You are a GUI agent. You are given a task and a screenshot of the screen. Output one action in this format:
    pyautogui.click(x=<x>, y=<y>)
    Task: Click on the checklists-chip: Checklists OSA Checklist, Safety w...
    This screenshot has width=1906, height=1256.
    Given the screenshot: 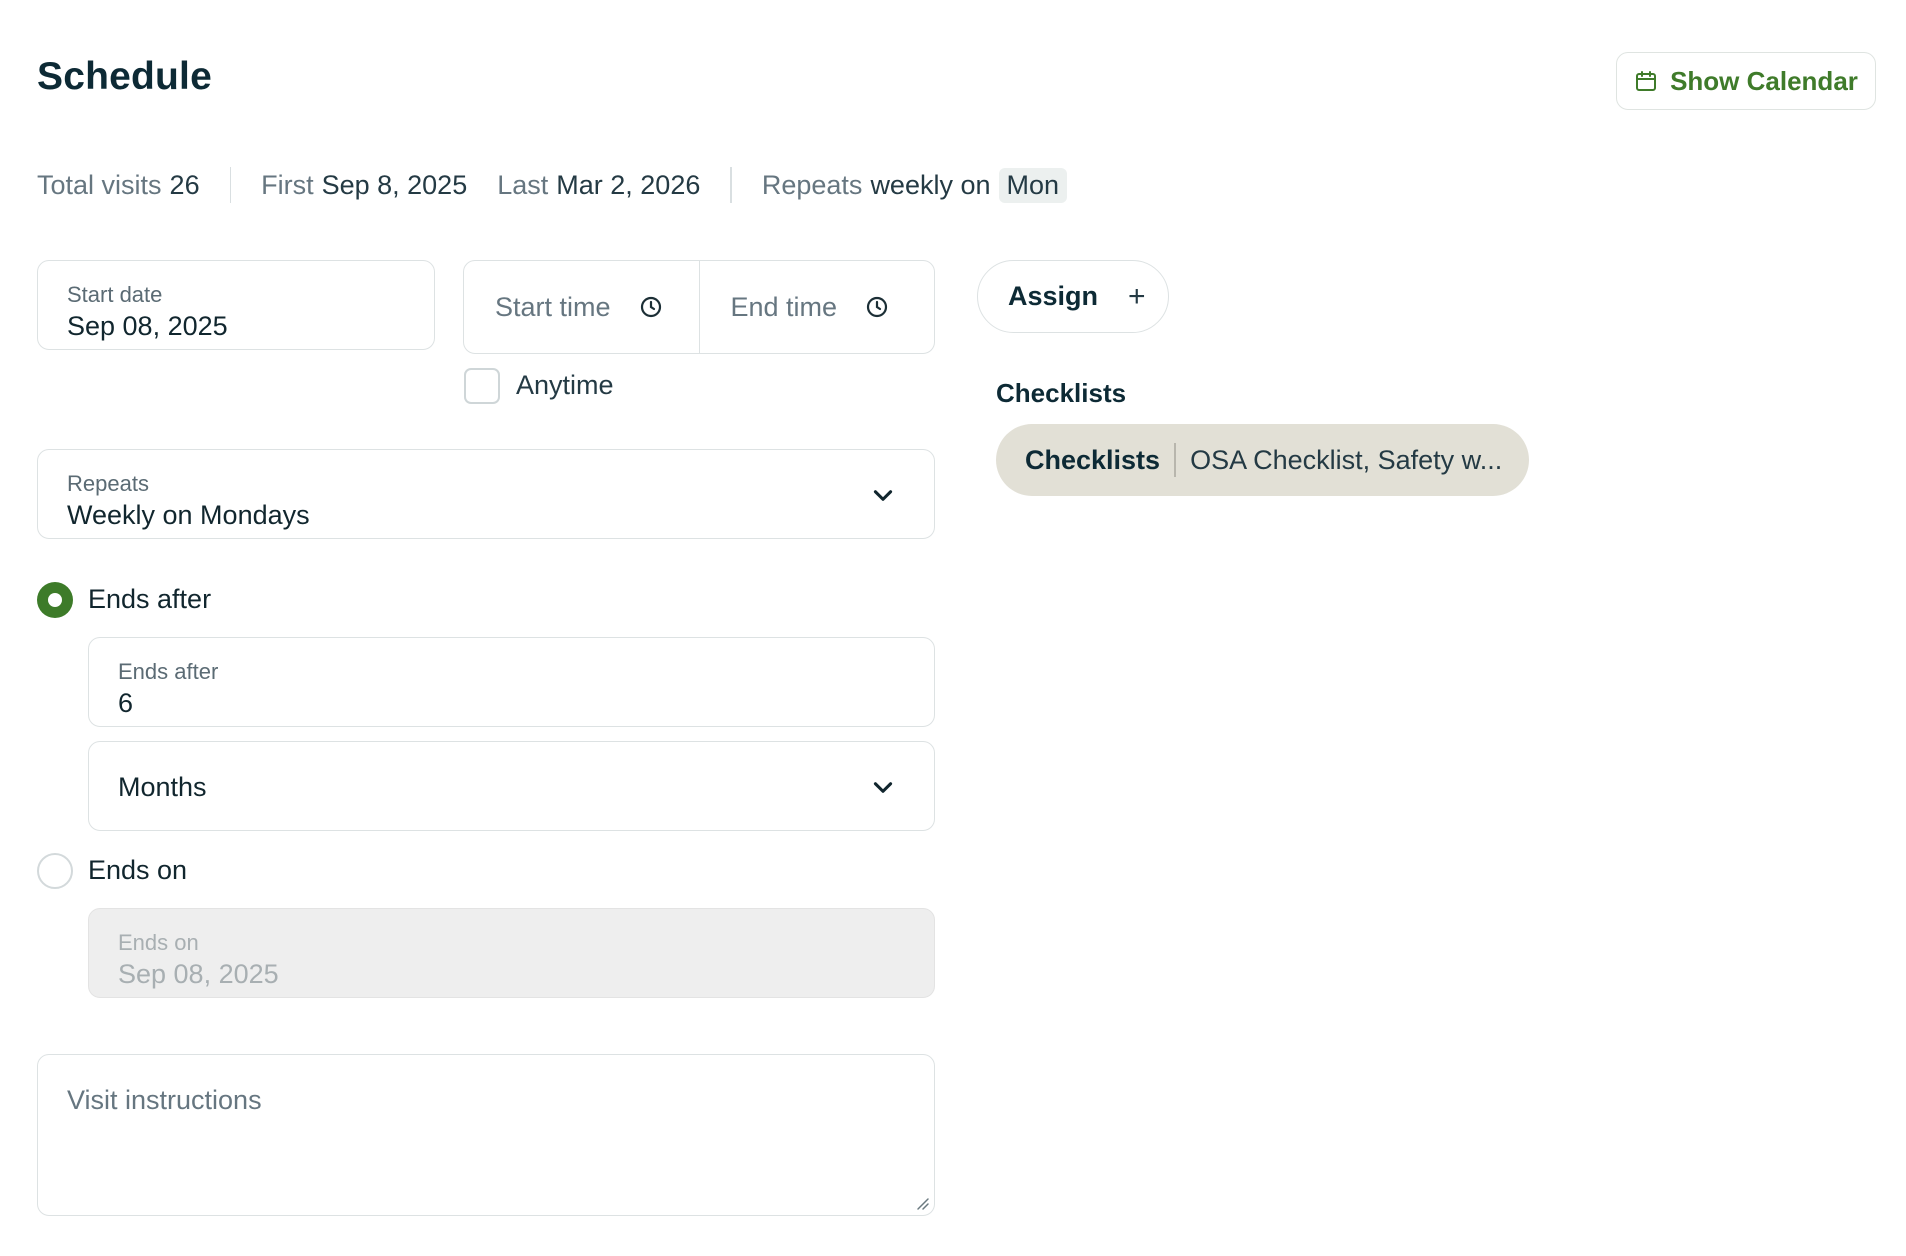 What is the action you would take?
    pyautogui.click(x=1262, y=460)
    